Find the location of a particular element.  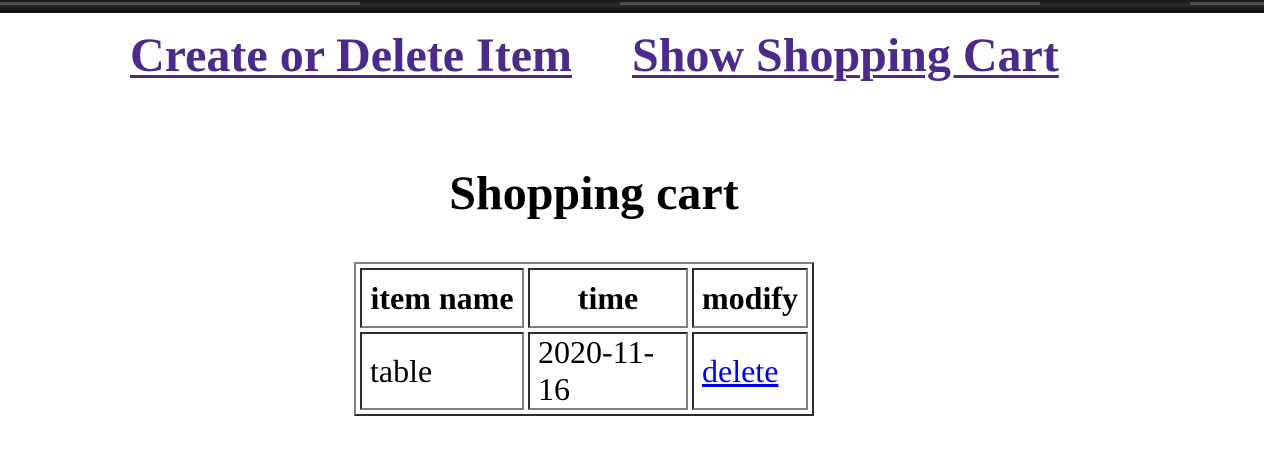

cell-time: 2020-11-16 is located at coordinates (608, 371).